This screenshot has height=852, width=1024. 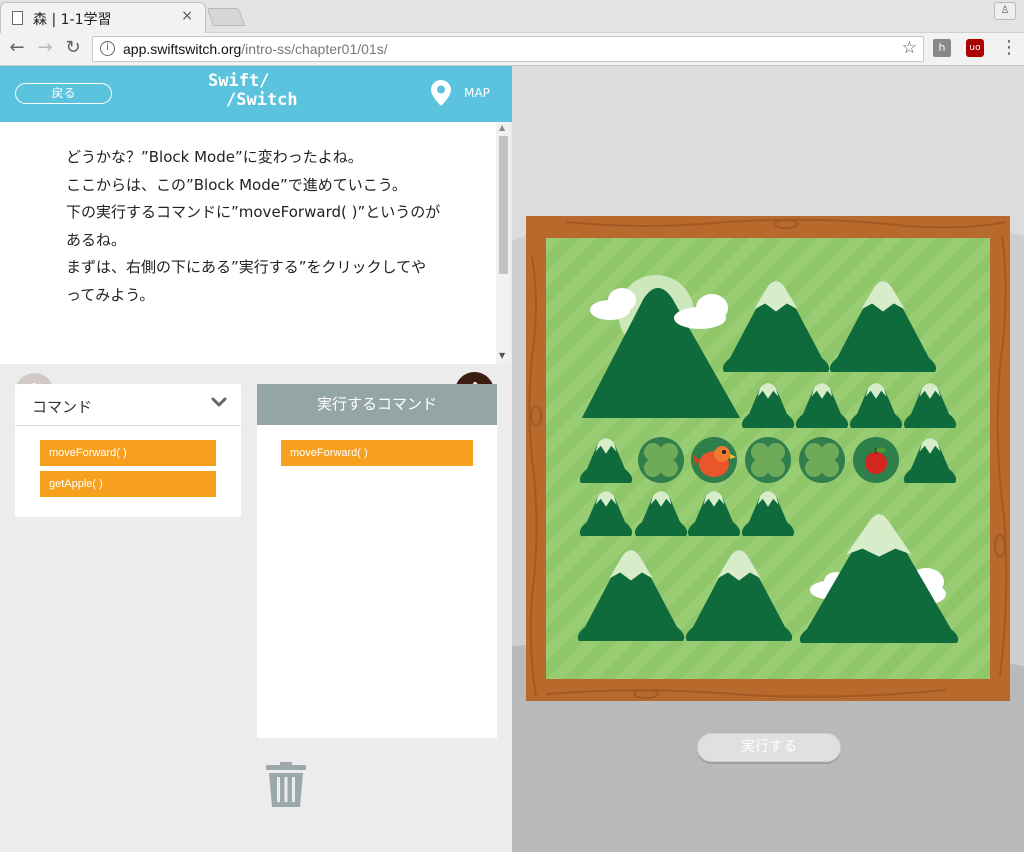 What do you see at coordinates (236, 184) in the screenshot?
I see `story-line: ここからは、この”Block Mode”で進めていこう。` at bounding box center [236, 184].